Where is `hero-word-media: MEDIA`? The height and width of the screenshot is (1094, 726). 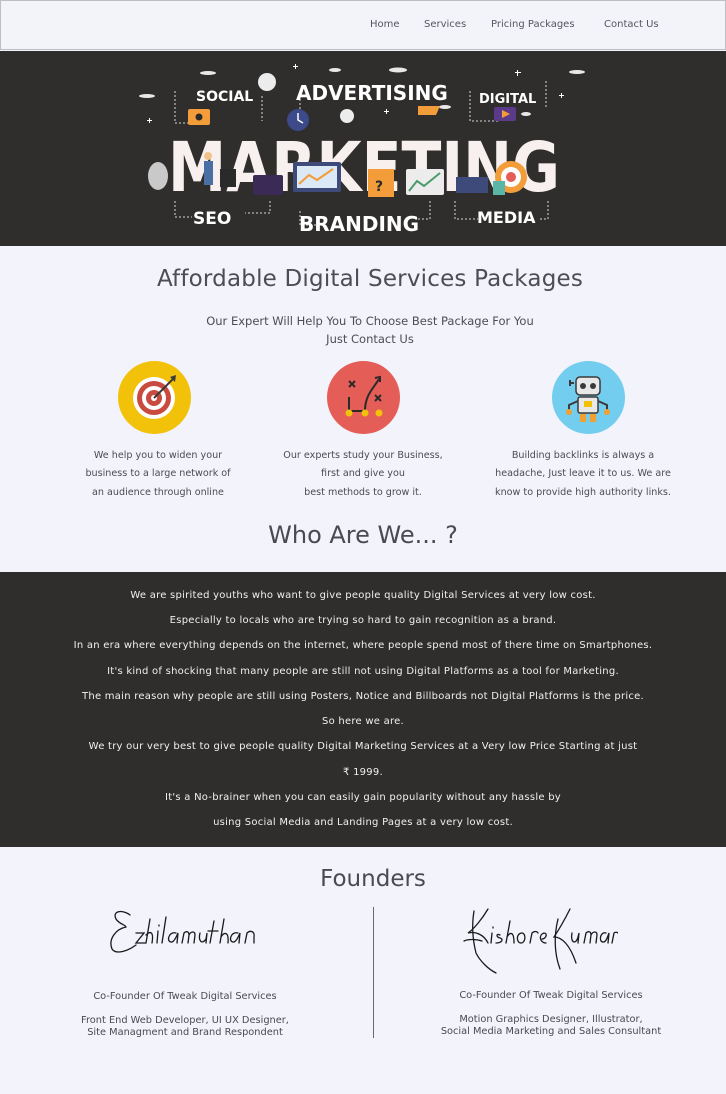 hero-word-media: MEDIA is located at coordinates (506, 217).